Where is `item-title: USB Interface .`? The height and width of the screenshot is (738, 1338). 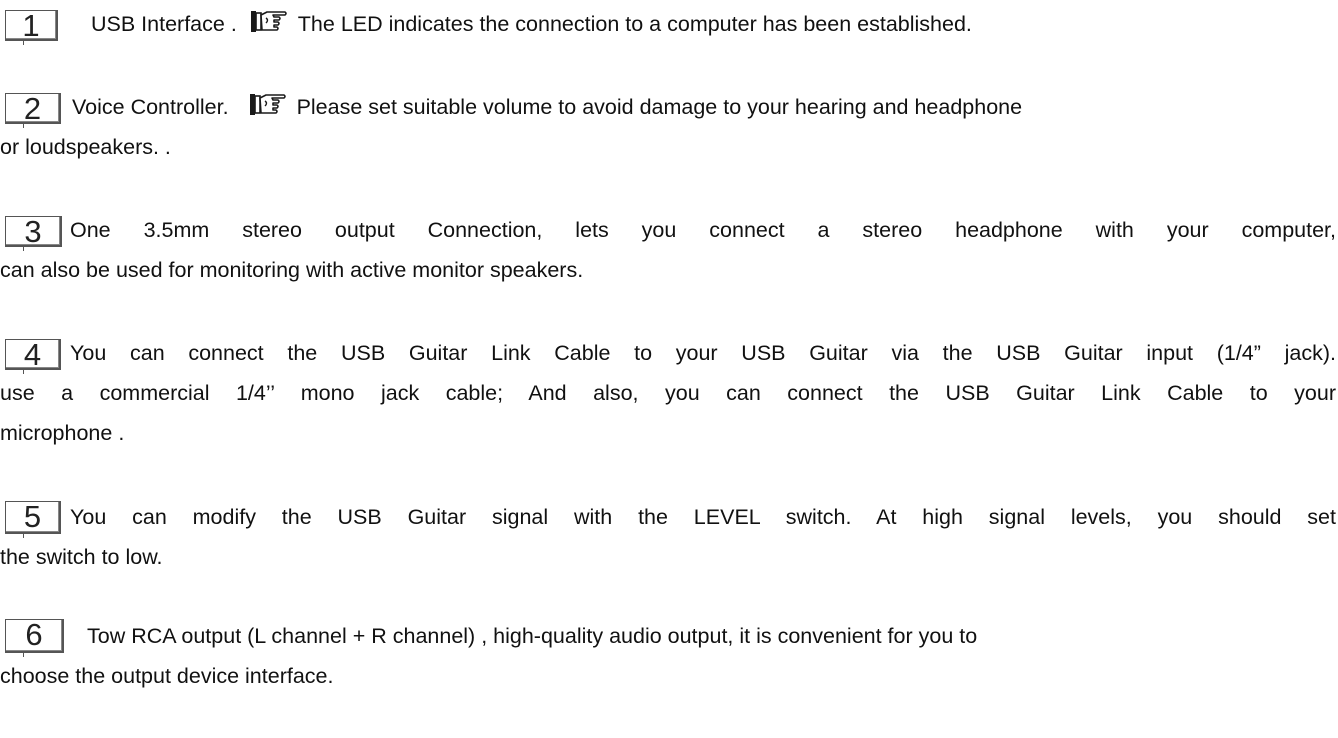
item-title: USB Interface . is located at coordinates (164, 24).